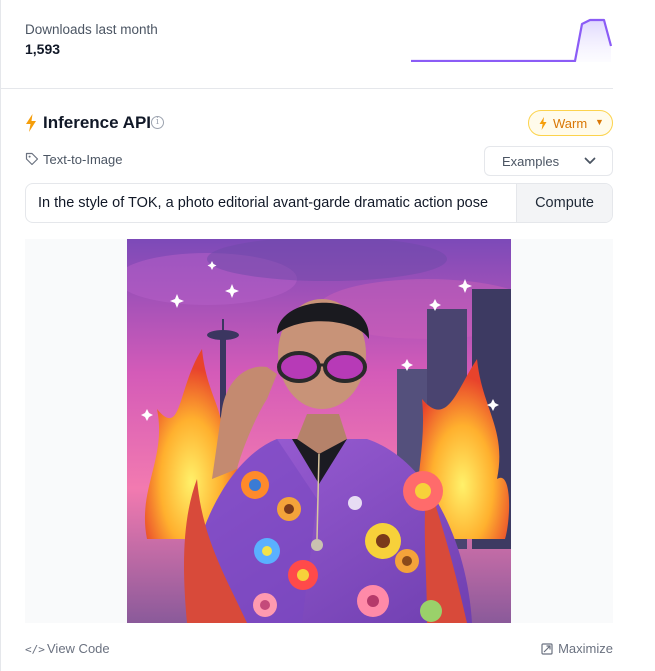 The height and width of the screenshot is (671, 655). Describe the element at coordinates (590, 160) in the screenshot. I see `chevron-down-icon` at that location.